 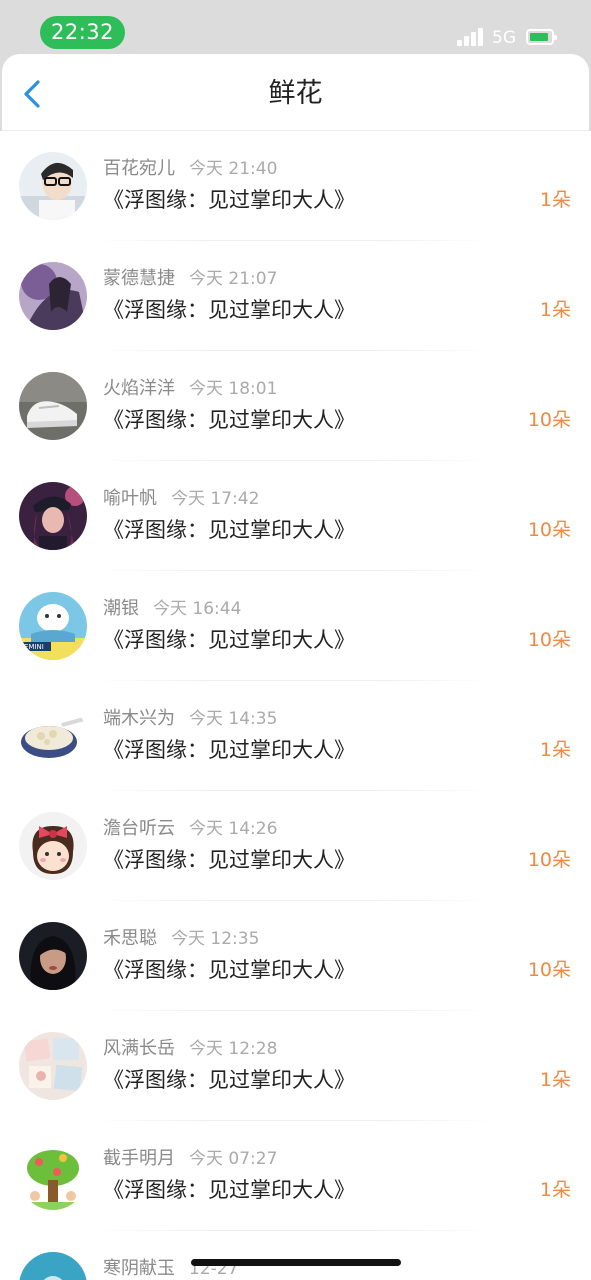 What do you see at coordinates (53, 846) in the screenshot?
I see `bow-girl-cartoon-avatar-icon` at bounding box center [53, 846].